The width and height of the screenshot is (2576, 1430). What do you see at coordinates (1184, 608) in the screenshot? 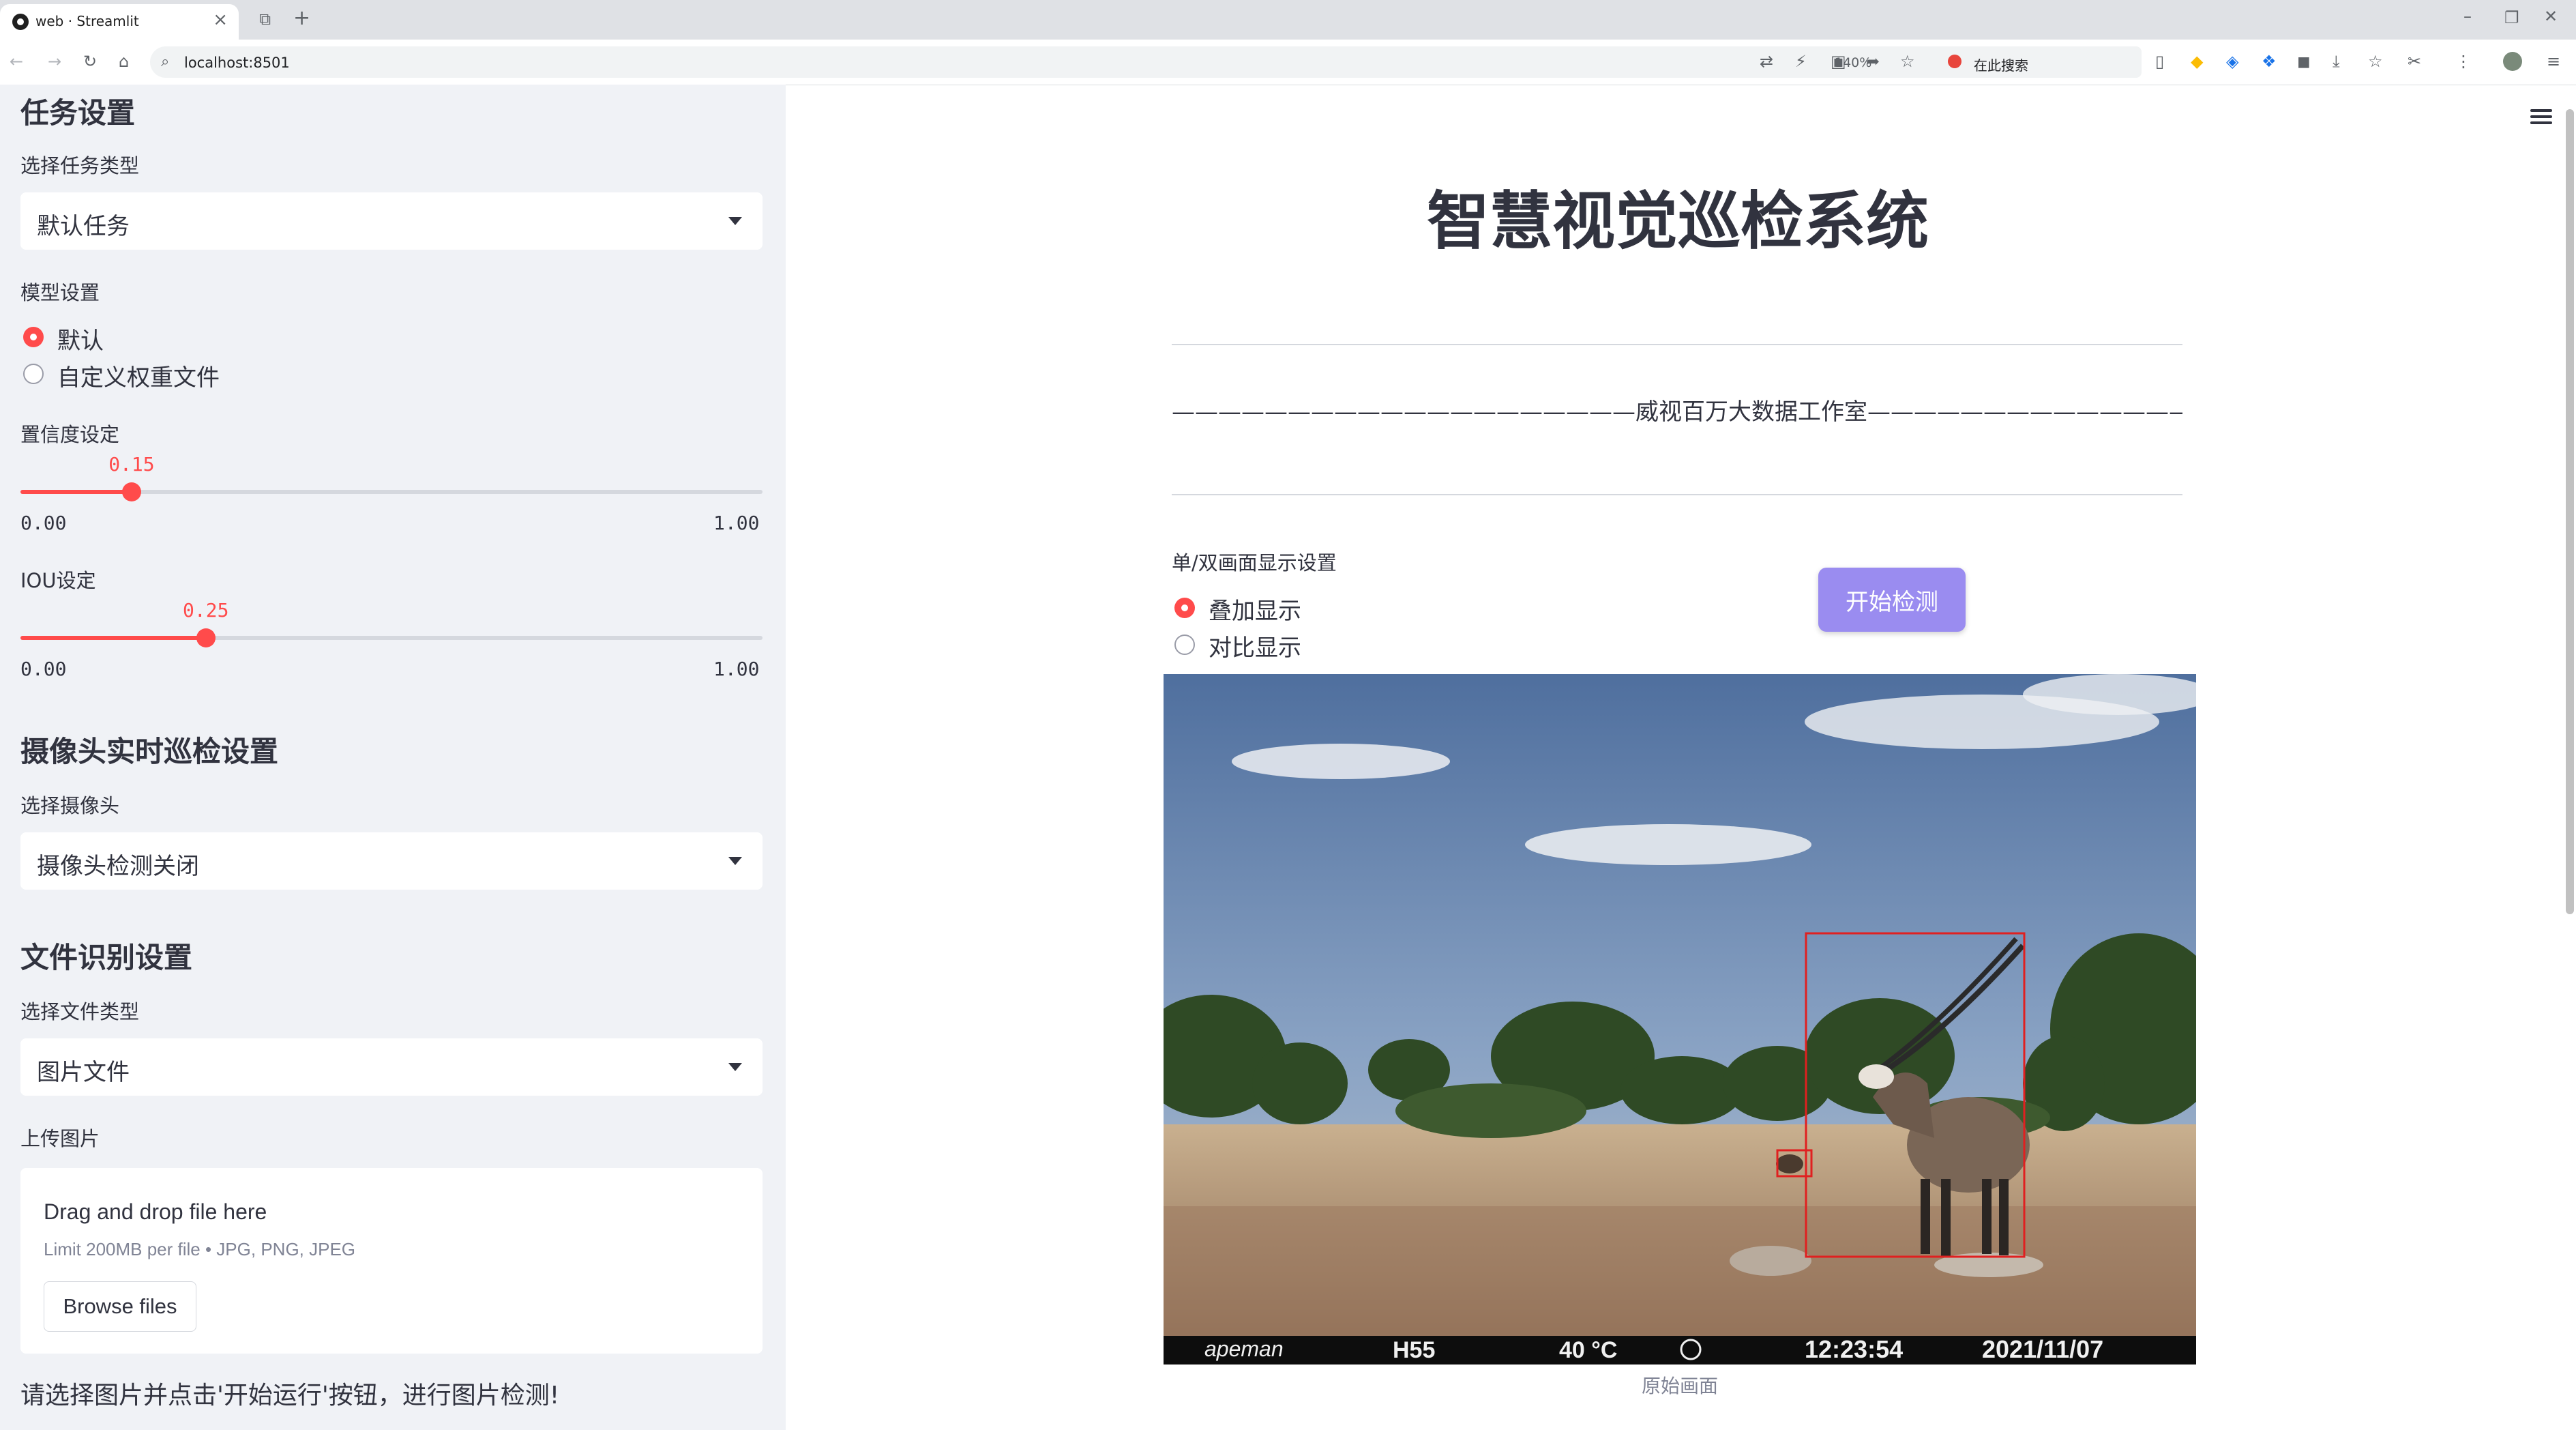
I see `overlay-display-radio` at bounding box center [1184, 608].